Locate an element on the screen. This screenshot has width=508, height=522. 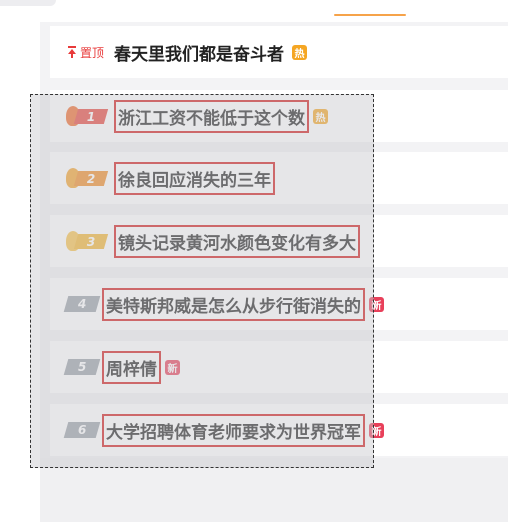
hot-list-item: 1 浙江工资不能低于这个数 热 is located at coordinates (279, 116).